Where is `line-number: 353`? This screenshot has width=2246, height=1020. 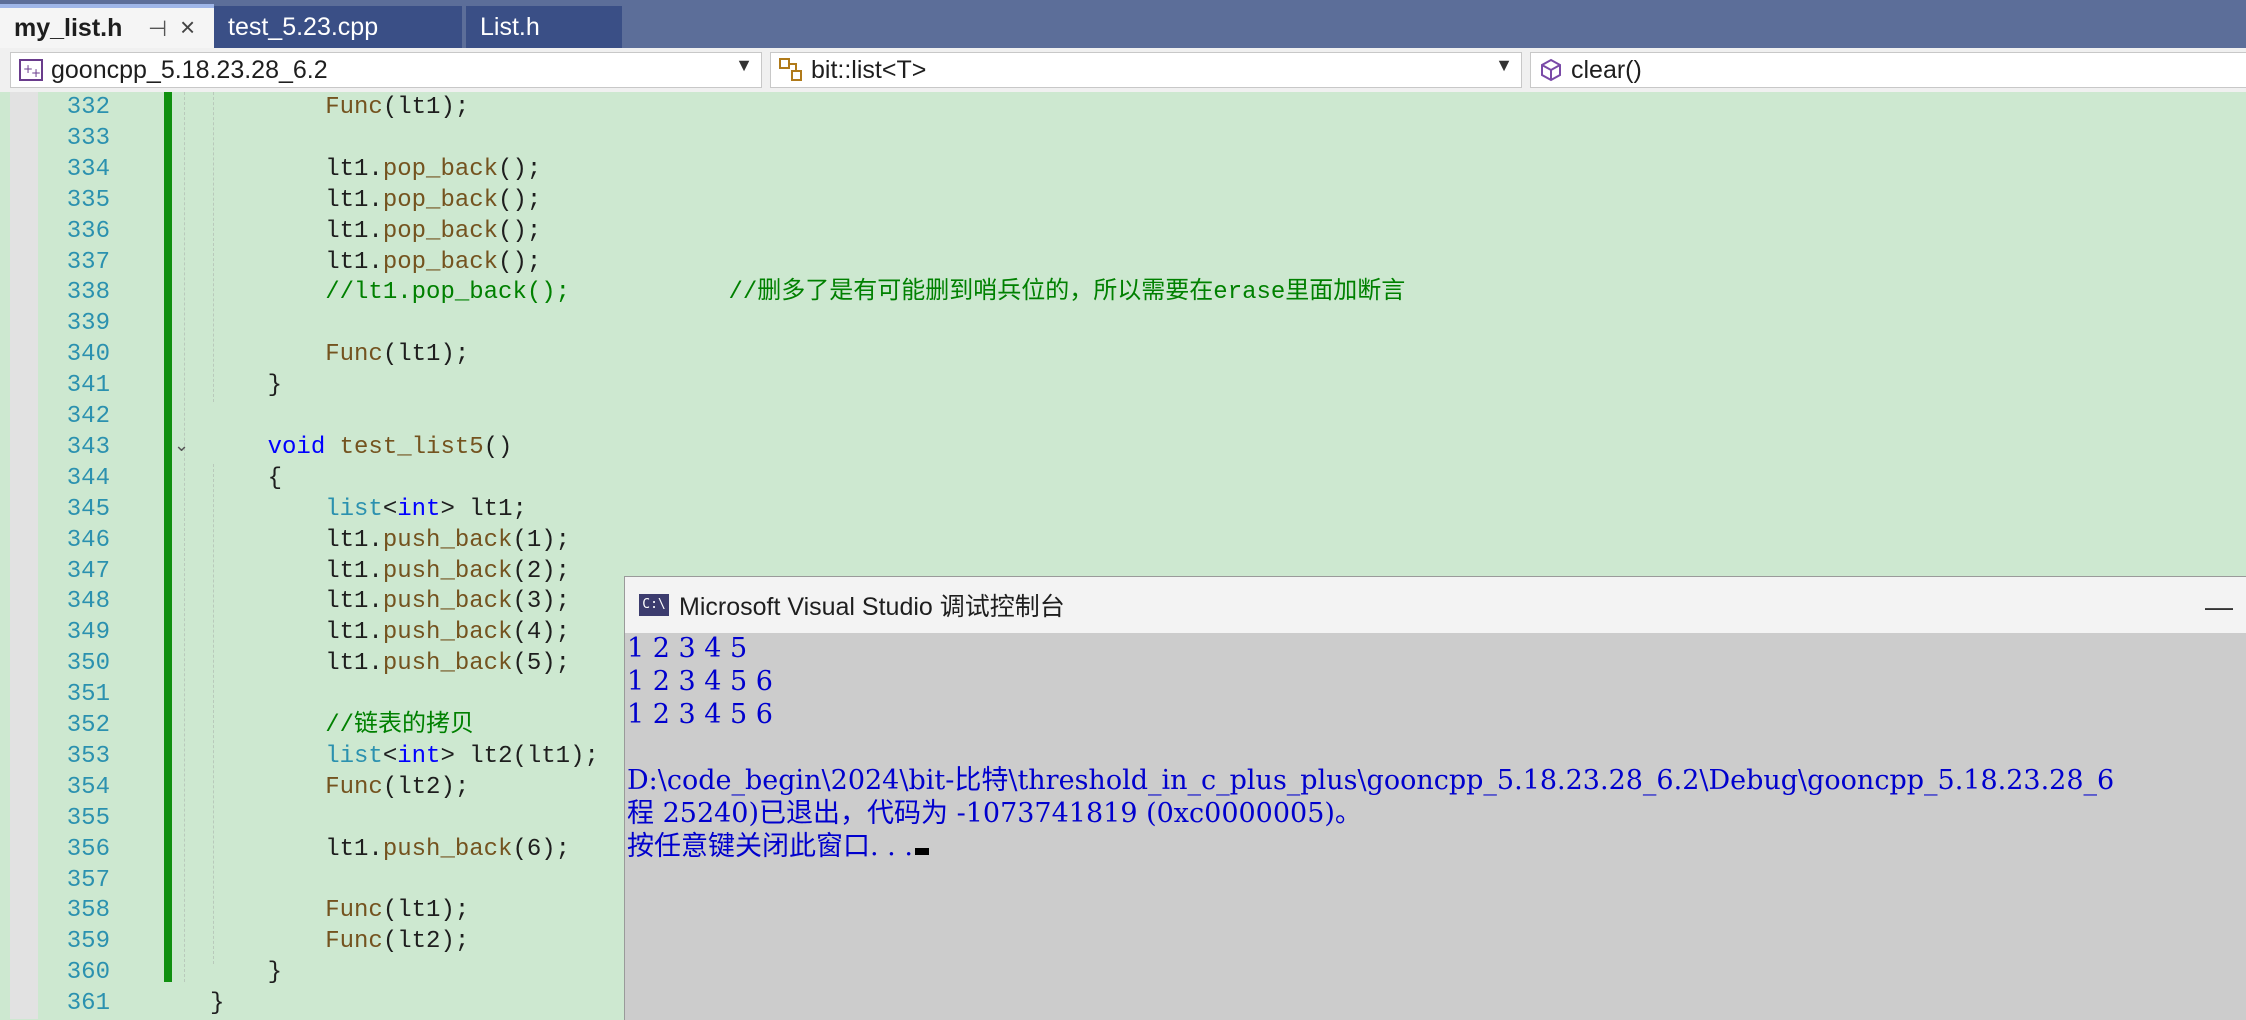 line-number: 353 is located at coordinates (88, 756).